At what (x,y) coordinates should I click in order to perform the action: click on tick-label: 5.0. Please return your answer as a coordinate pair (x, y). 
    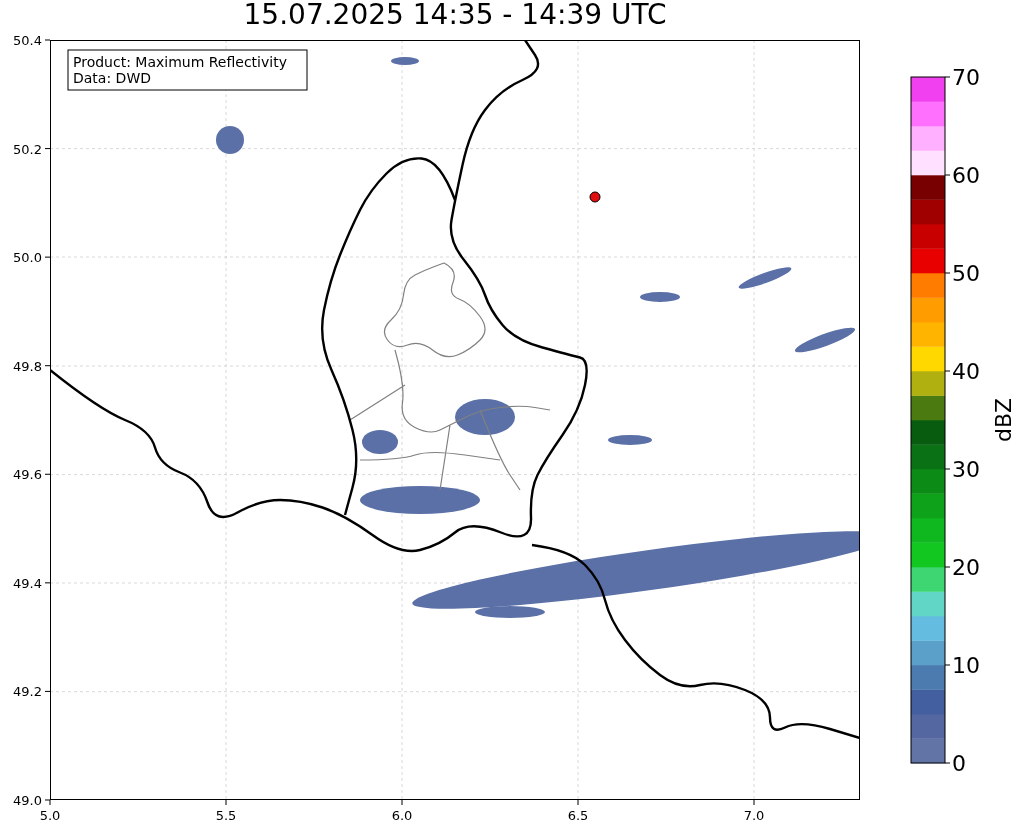
    Looking at the image, I should click on (50, 815).